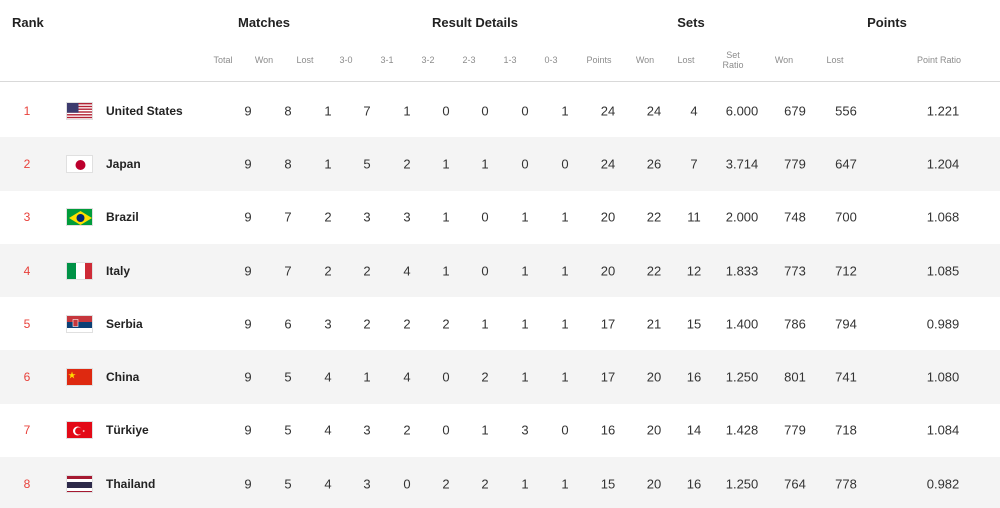  I want to click on rank-cell: 7, so click(27, 430).